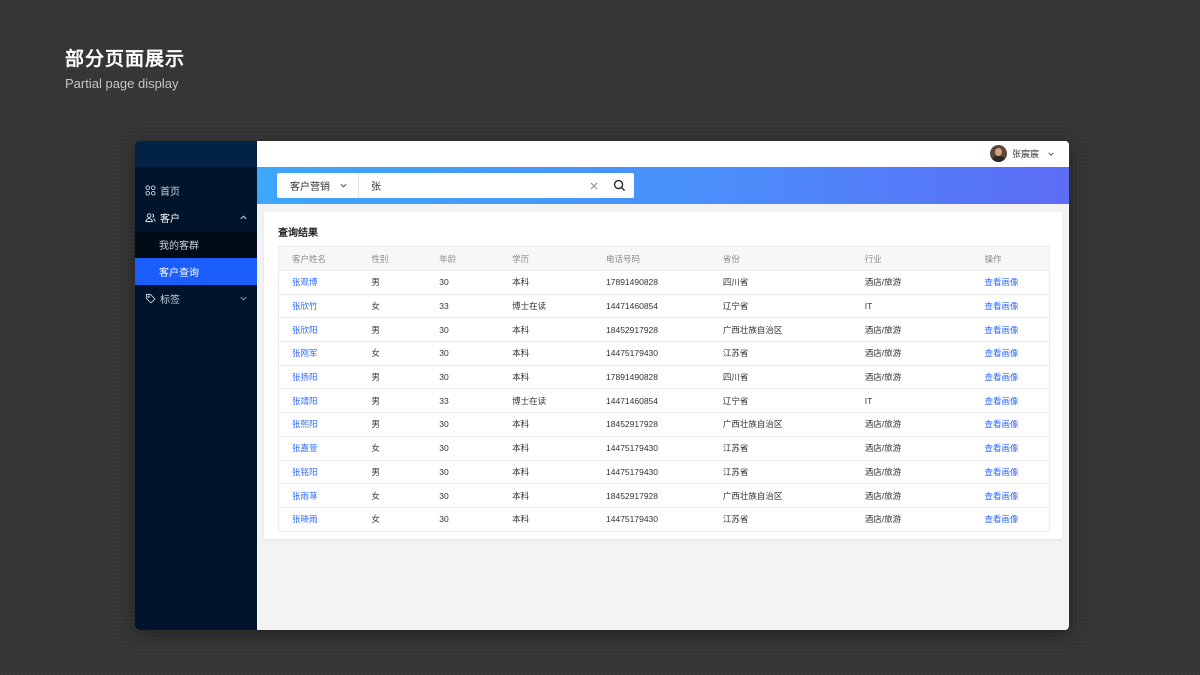 The width and height of the screenshot is (1200, 675). What do you see at coordinates (319, 306) in the screenshot?
I see `customer-name-link: 张欣竹` at bounding box center [319, 306].